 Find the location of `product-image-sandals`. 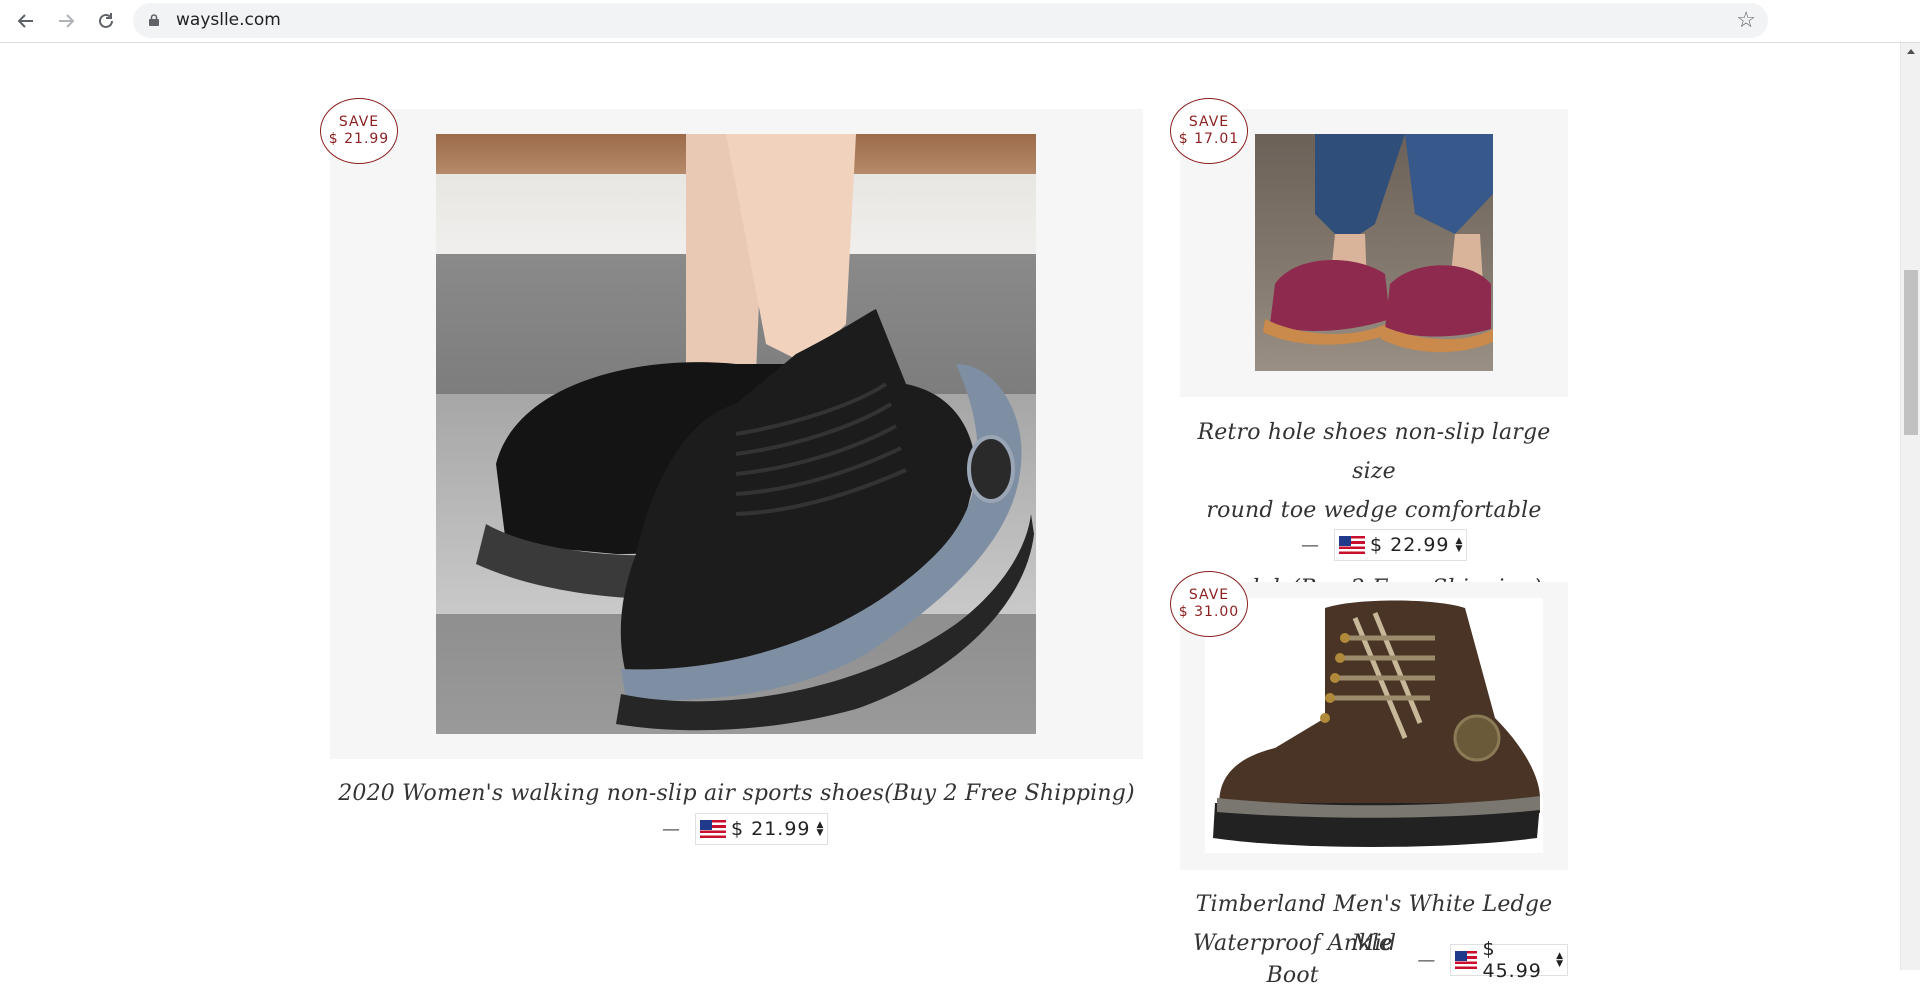

product-image-sandals is located at coordinates (1374, 252).